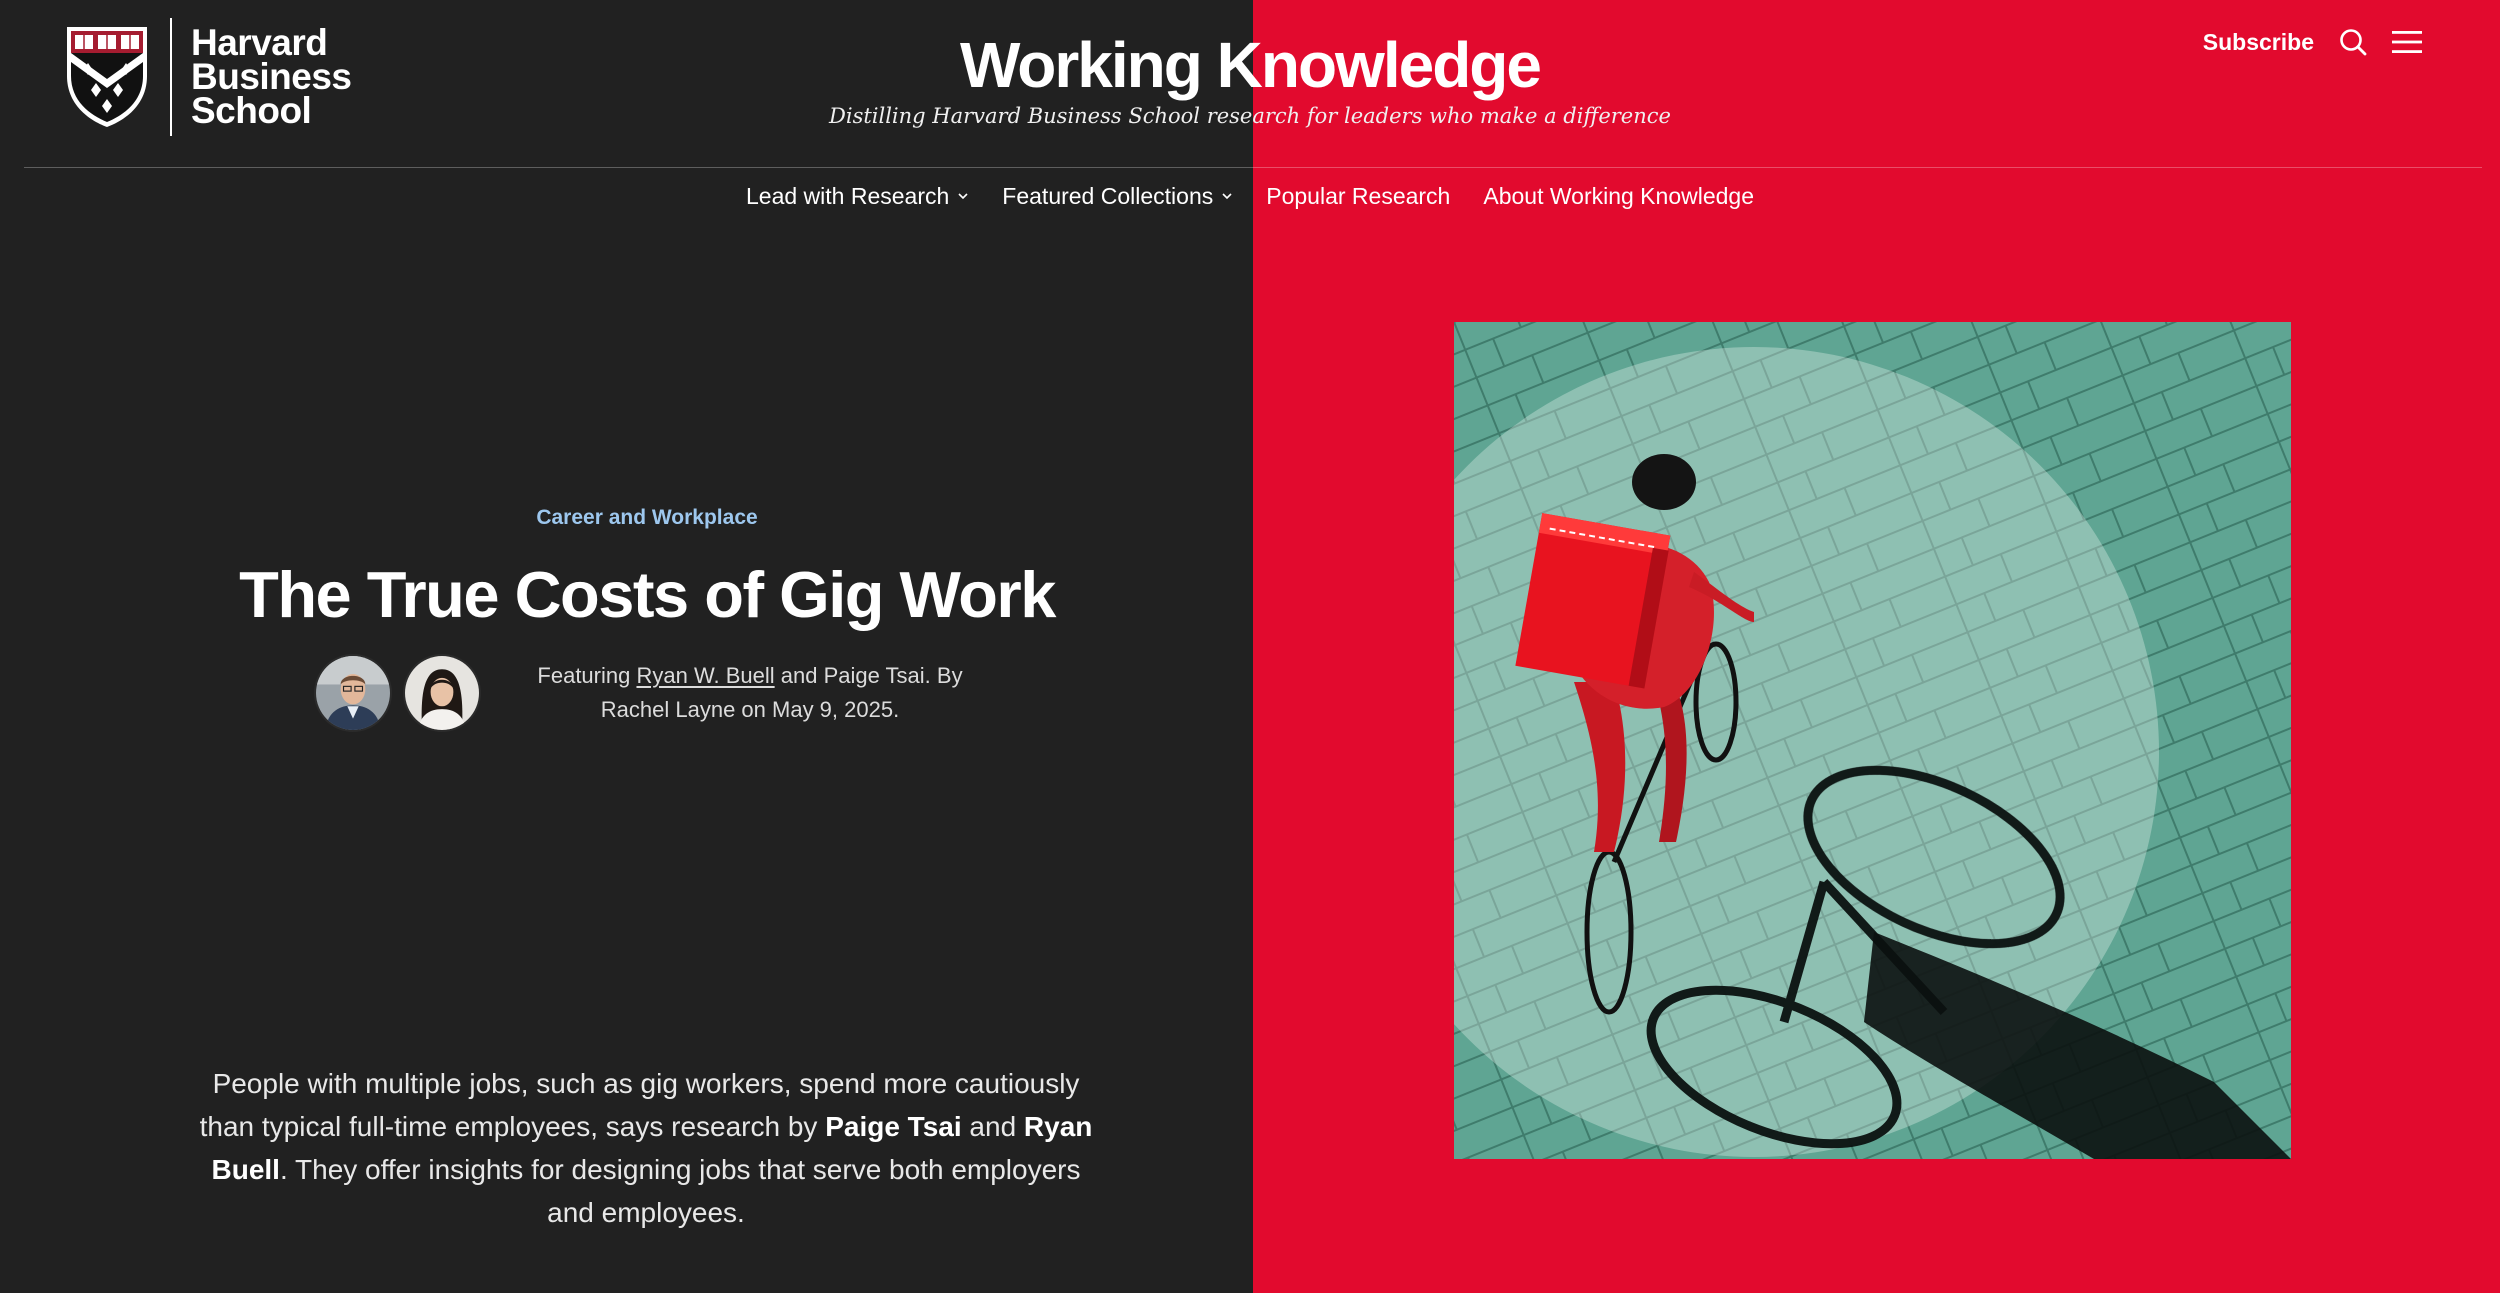 The image size is (2500, 1293). I want to click on header-actions: Subscribe, so click(2312, 42).